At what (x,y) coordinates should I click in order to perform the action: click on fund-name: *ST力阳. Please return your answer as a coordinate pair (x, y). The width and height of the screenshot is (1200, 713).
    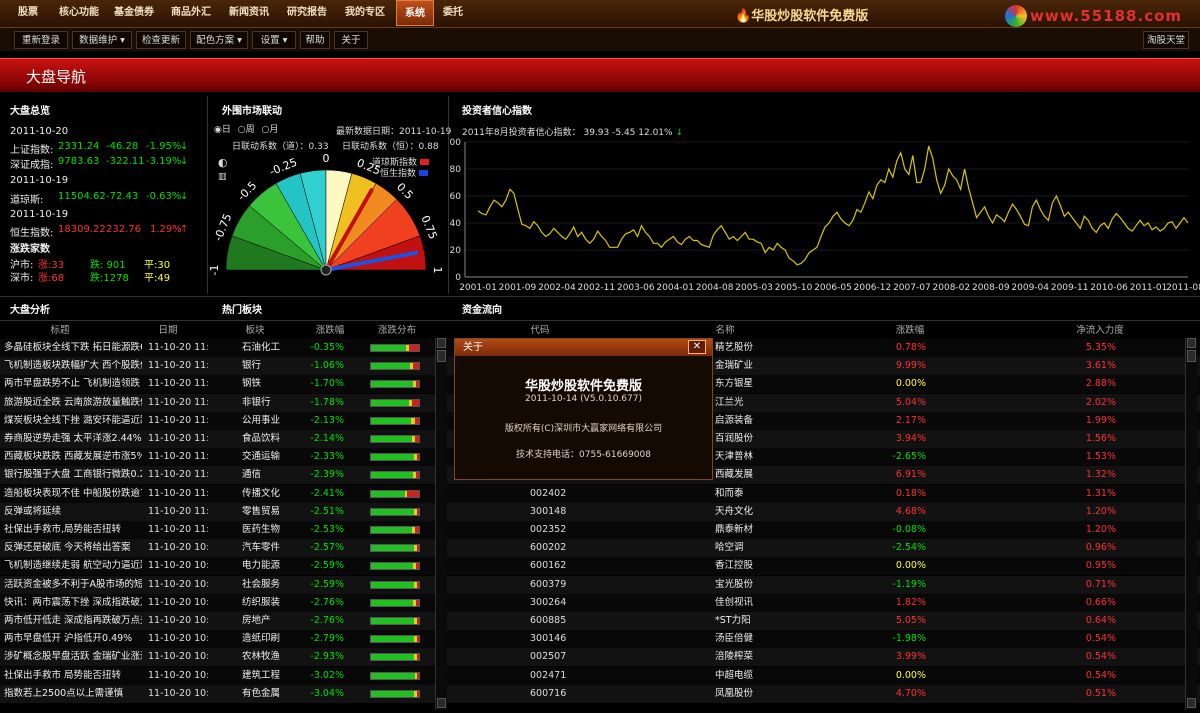
    Looking at the image, I should click on (750, 621).